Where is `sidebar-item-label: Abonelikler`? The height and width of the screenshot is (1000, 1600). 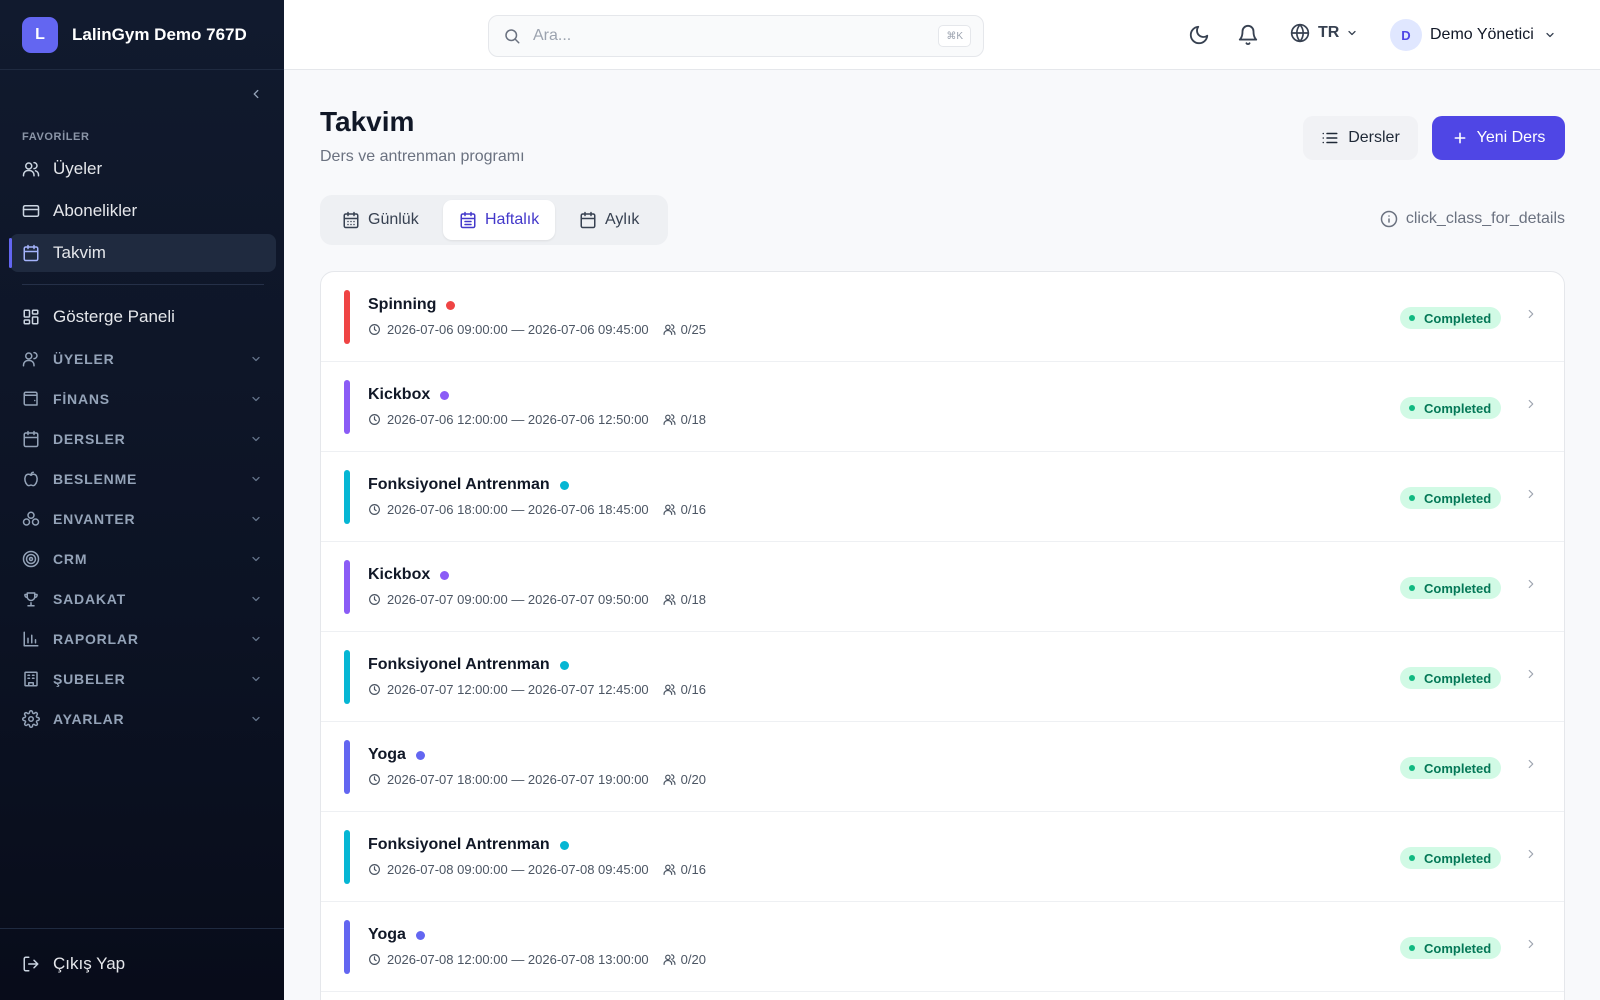
sidebar-item-label: Abonelikler is located at coordinates (95, 210).